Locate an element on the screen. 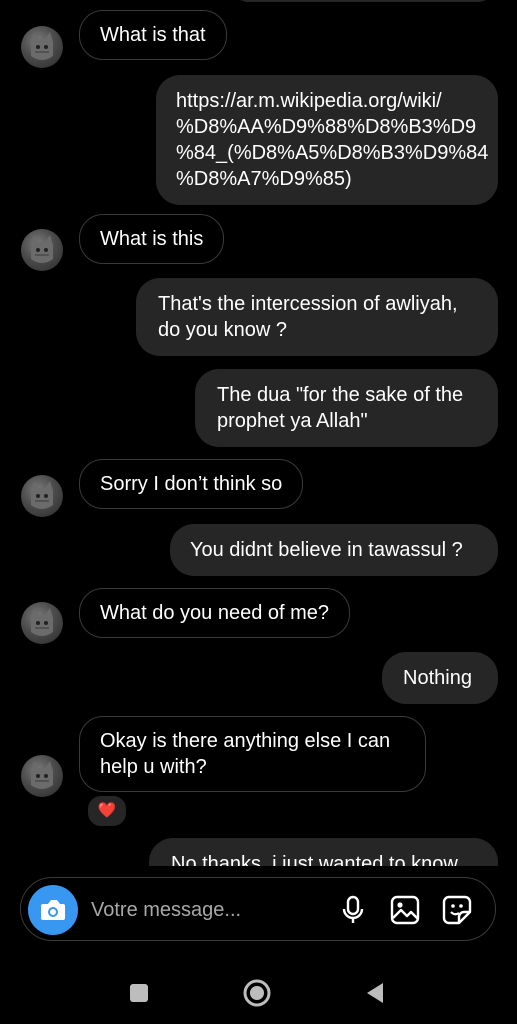 This screenshot has height=1024, width=517. sent-message-bubble: You didnt believe in tawassul ? is located at coordinates (334, 550).